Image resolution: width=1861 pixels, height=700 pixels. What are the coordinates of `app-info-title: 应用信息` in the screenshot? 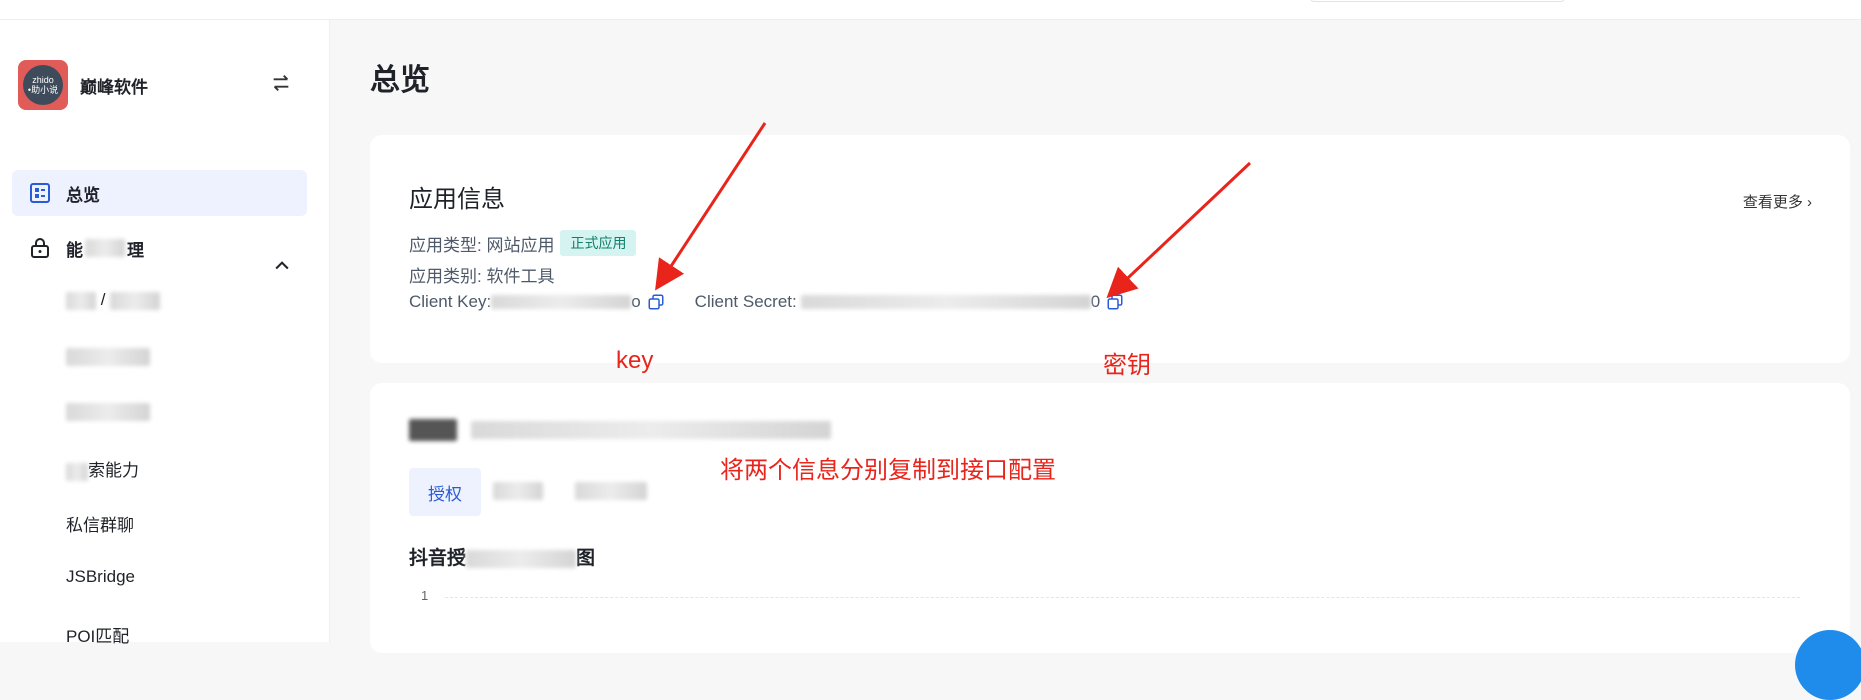 It's located at (457, 199).